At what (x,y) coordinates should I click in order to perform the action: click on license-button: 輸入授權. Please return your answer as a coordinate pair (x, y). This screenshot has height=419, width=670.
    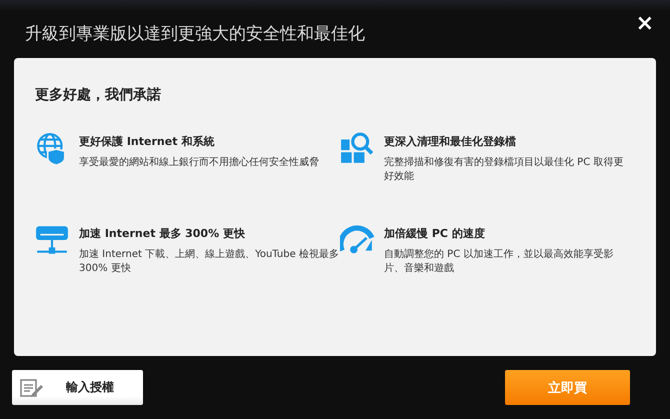
    Looking at the image, I should click on (77, 387).